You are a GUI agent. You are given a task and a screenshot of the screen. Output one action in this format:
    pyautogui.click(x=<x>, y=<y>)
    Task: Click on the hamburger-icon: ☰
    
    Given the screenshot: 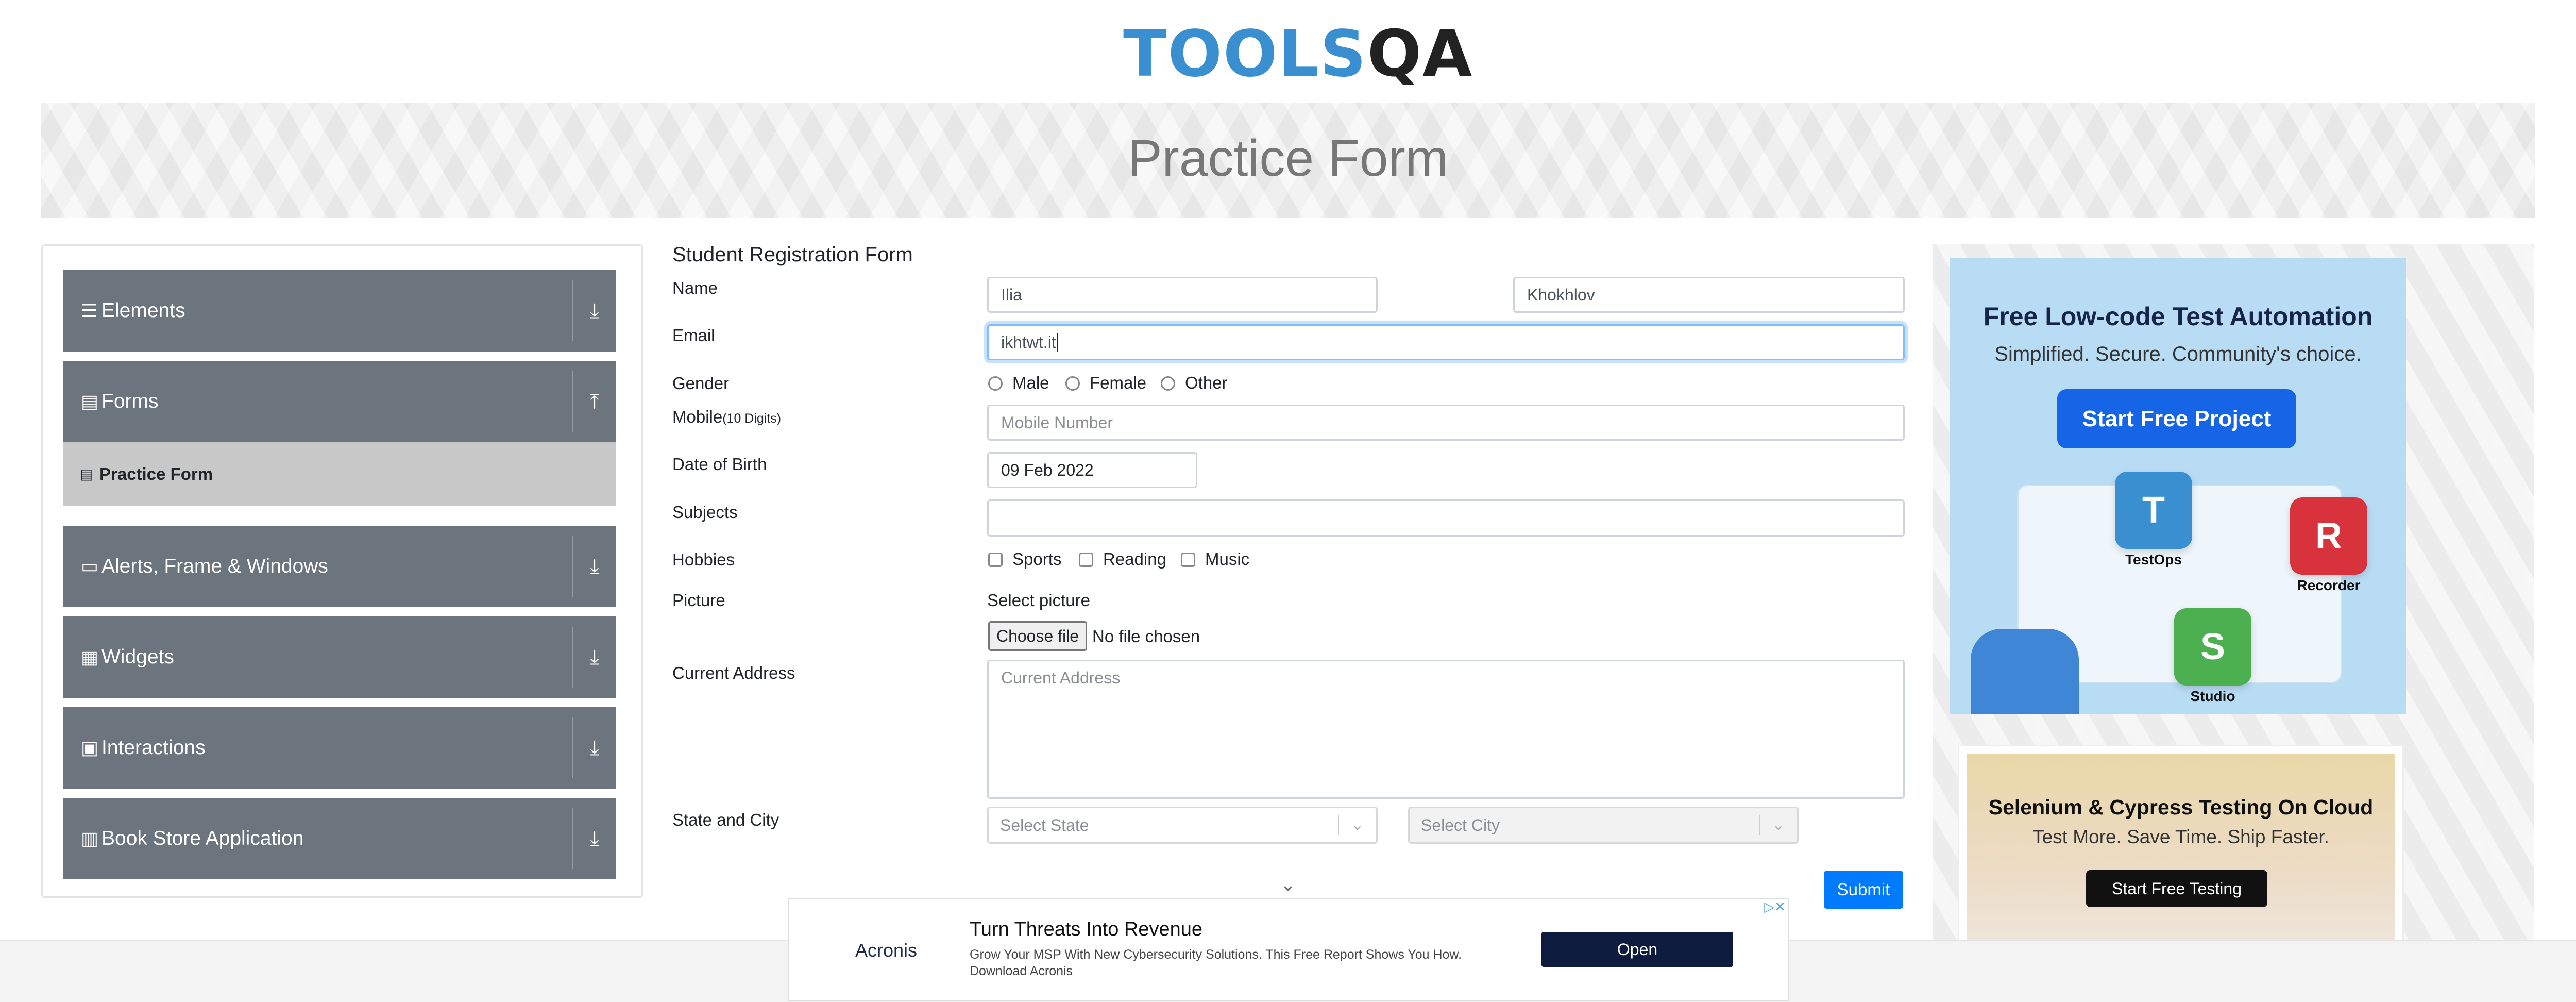 What is the action you would take?
    pyautogui.click(x=89, y=310)
    